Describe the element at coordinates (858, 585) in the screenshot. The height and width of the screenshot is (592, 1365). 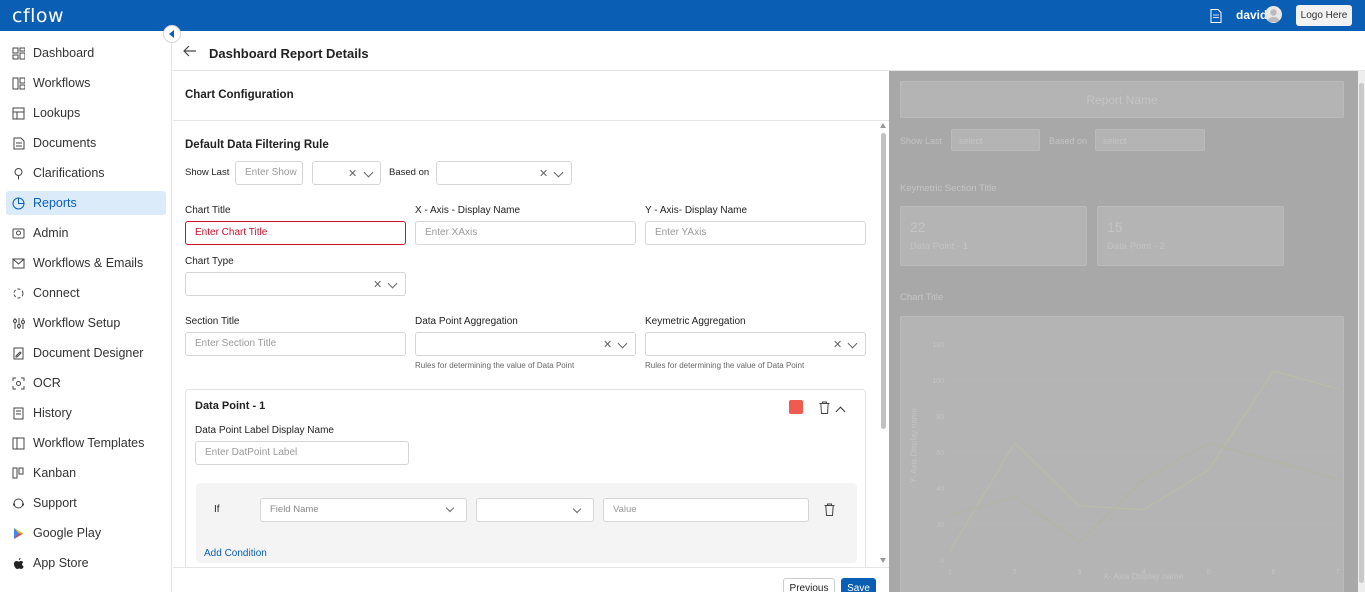
I see `save-button: Save` at that location.